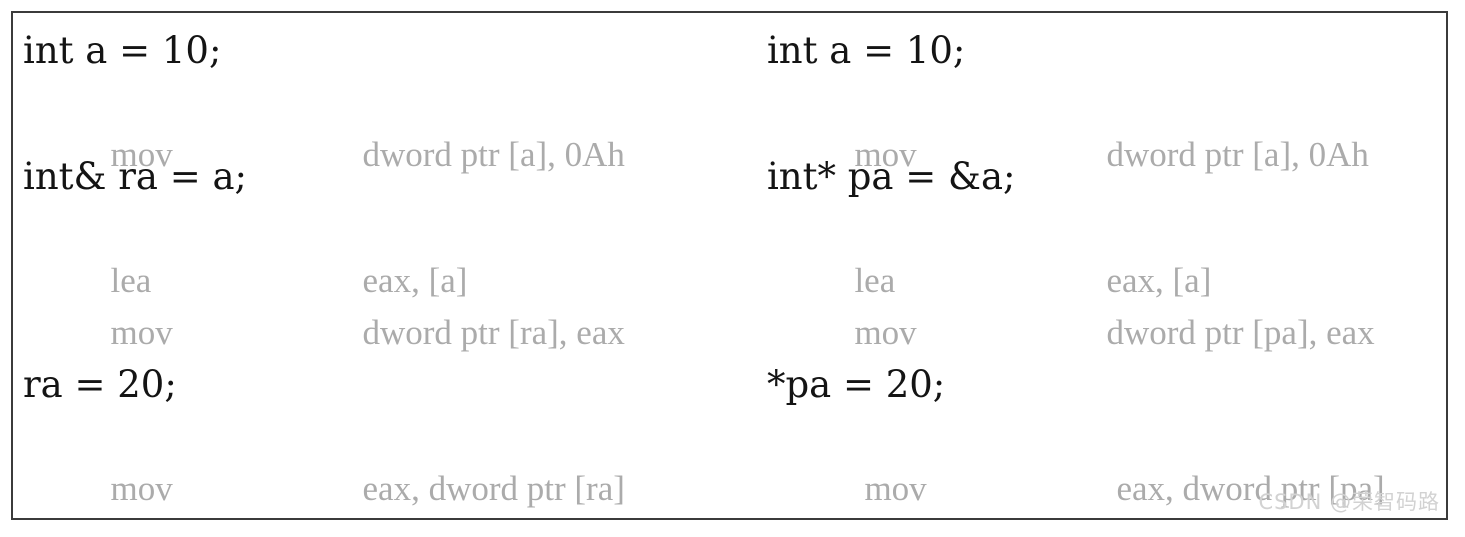  I want to click on csdn-watermark: CSDN @荣智码路, so click(1349, 502).